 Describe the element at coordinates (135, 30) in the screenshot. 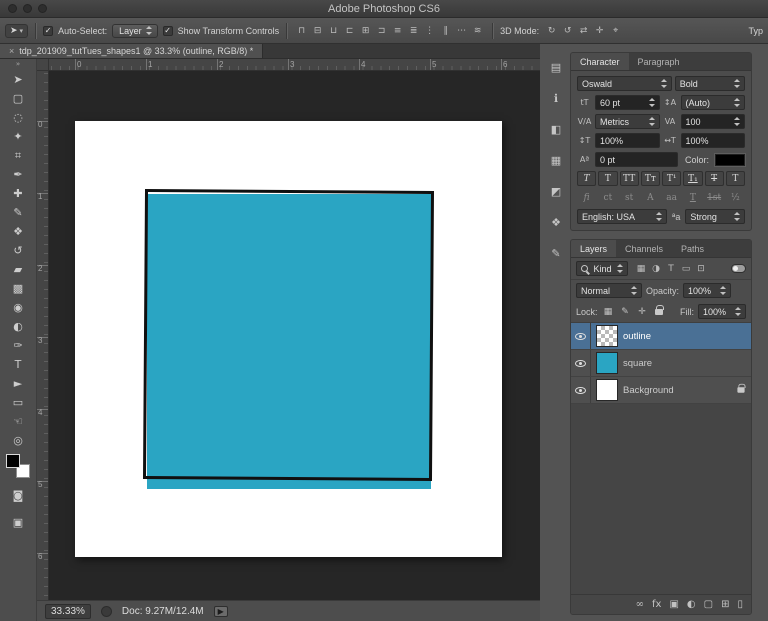

I see `auto-select-dropdown: Layer` at that location.